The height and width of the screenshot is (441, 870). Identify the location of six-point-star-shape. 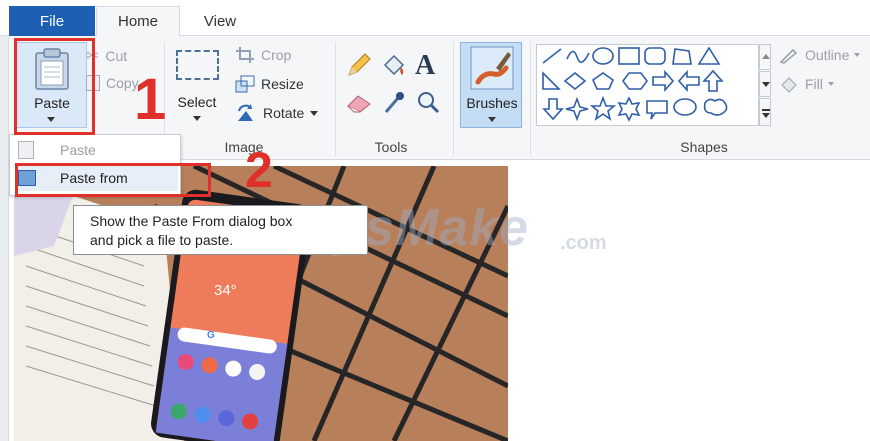
(629, 109).